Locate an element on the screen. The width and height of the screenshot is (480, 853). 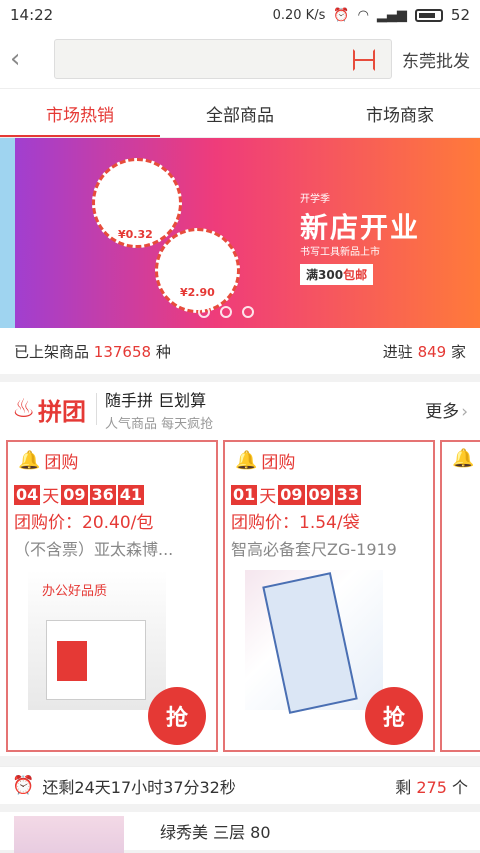
status-time: 14:22 is located at coordinates (32, 15).